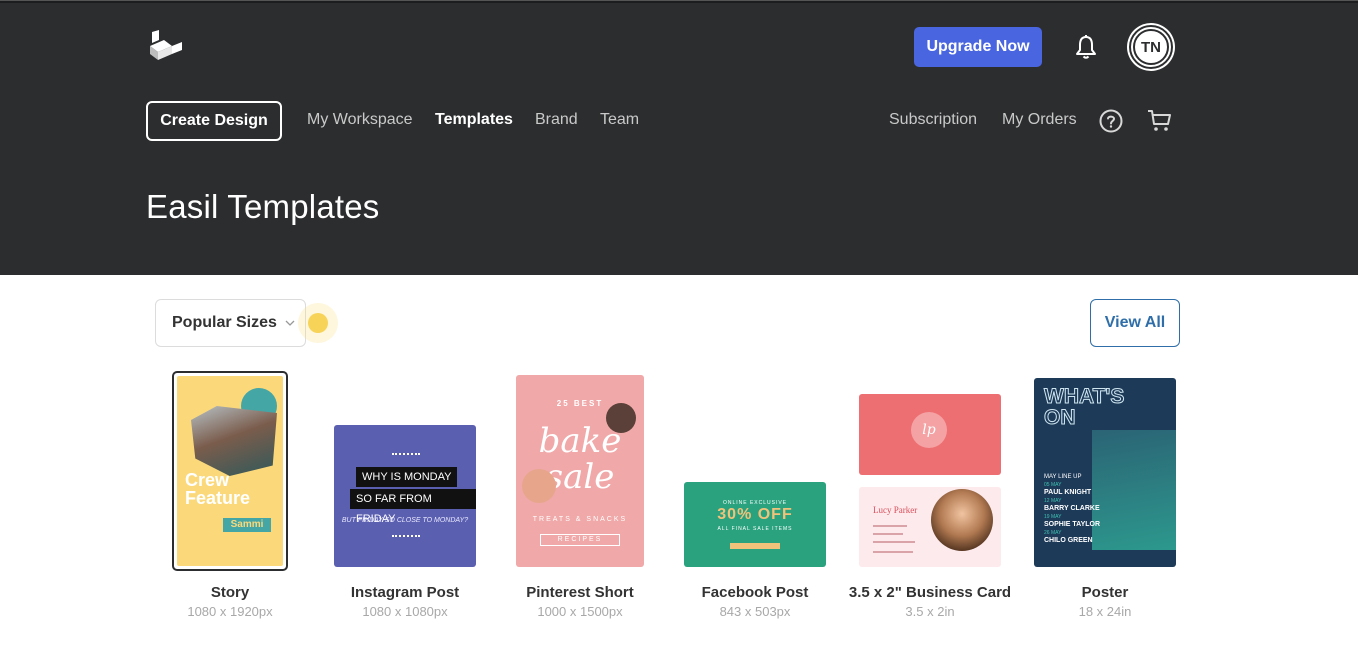 The image size is (1358, 655). What do you see at coordinates (1072, 524) in the screenshot?
I see `act-name: SOPHIE TAYLOR` at bounding box center [1072, 524].